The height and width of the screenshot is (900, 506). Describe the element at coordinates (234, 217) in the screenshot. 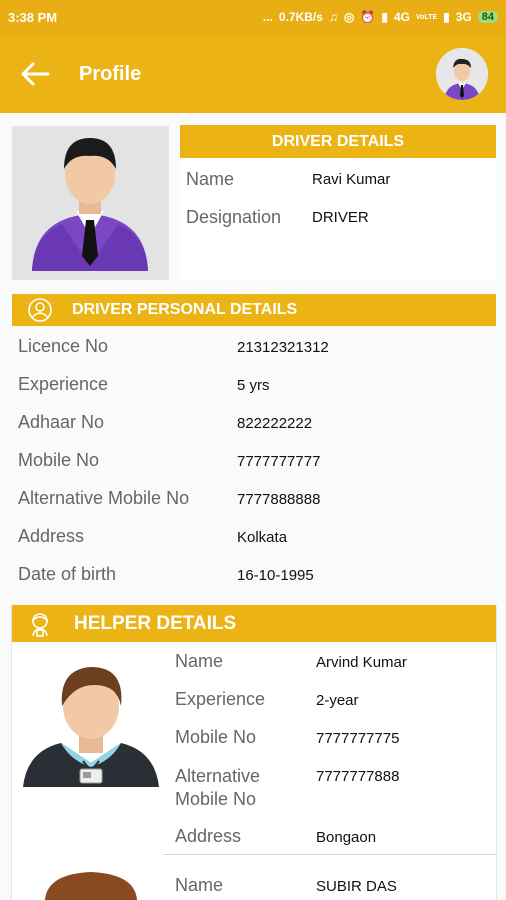

I see `field-label: Designation` at that location.